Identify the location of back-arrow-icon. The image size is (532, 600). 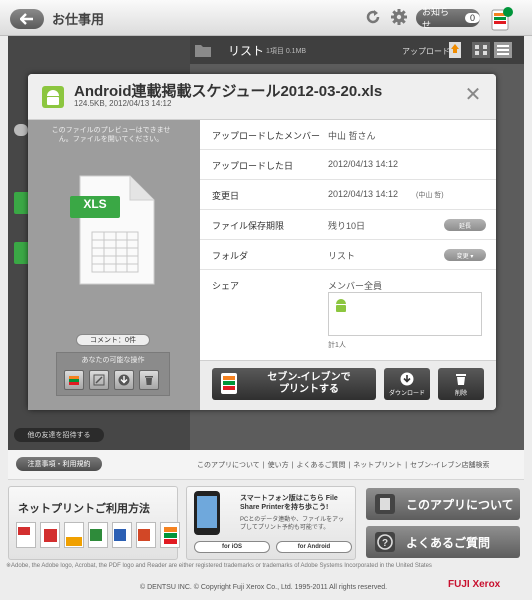
(26, 19).